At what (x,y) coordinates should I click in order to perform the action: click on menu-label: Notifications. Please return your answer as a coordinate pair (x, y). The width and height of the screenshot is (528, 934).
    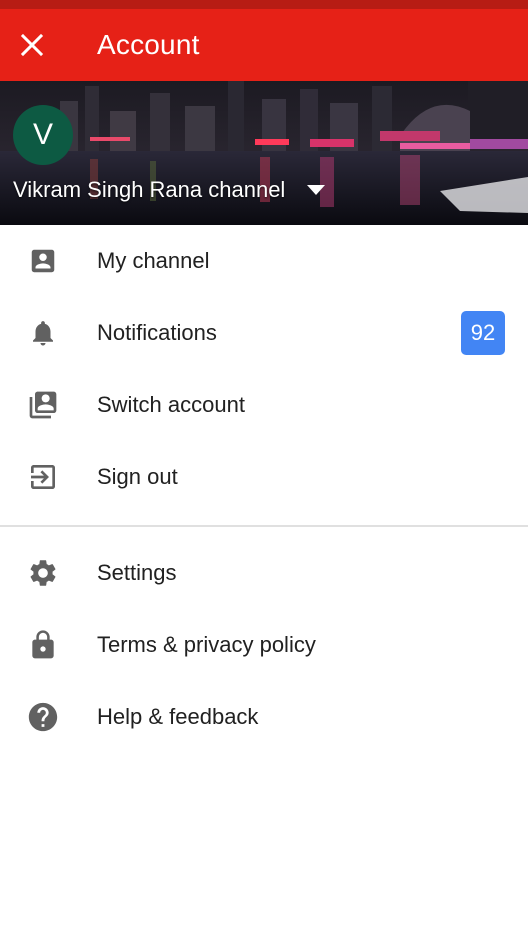
    Looking at the image, I should click on (157, 332).